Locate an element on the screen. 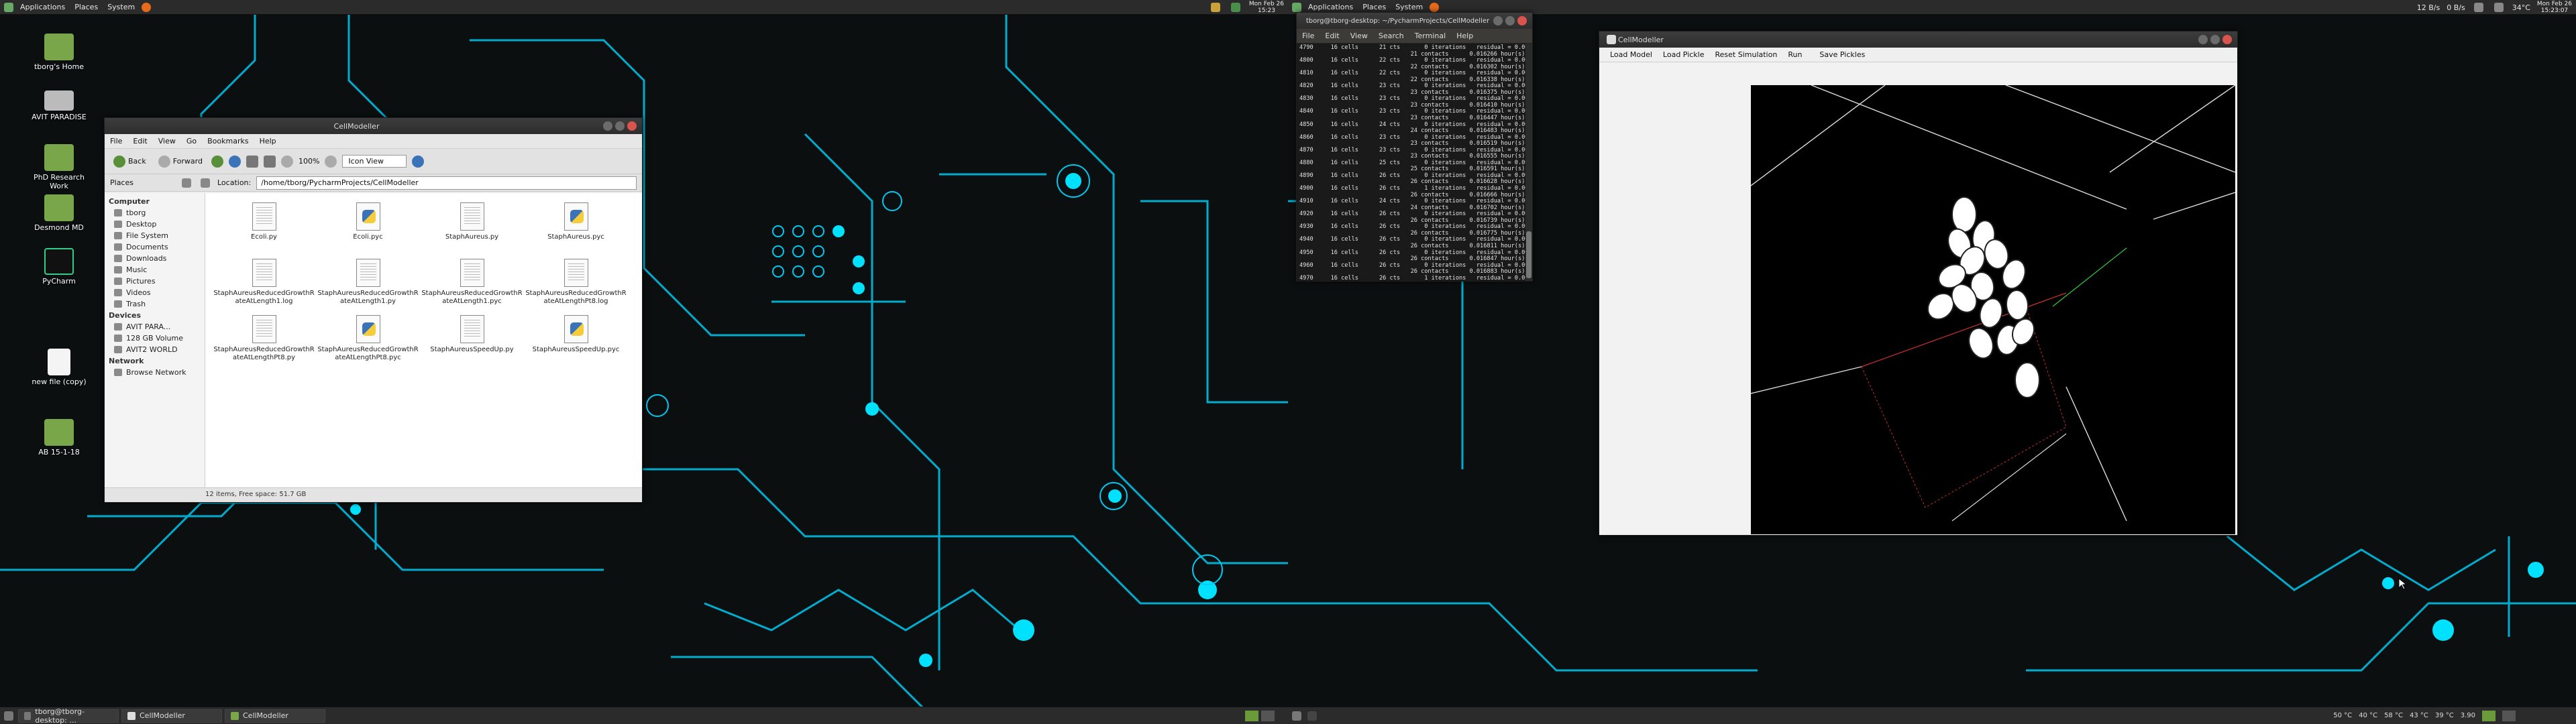 Image resolution: width=2576 pixels, height=724 pixels. zoom-in-icon is located at coordinates (331, 161).